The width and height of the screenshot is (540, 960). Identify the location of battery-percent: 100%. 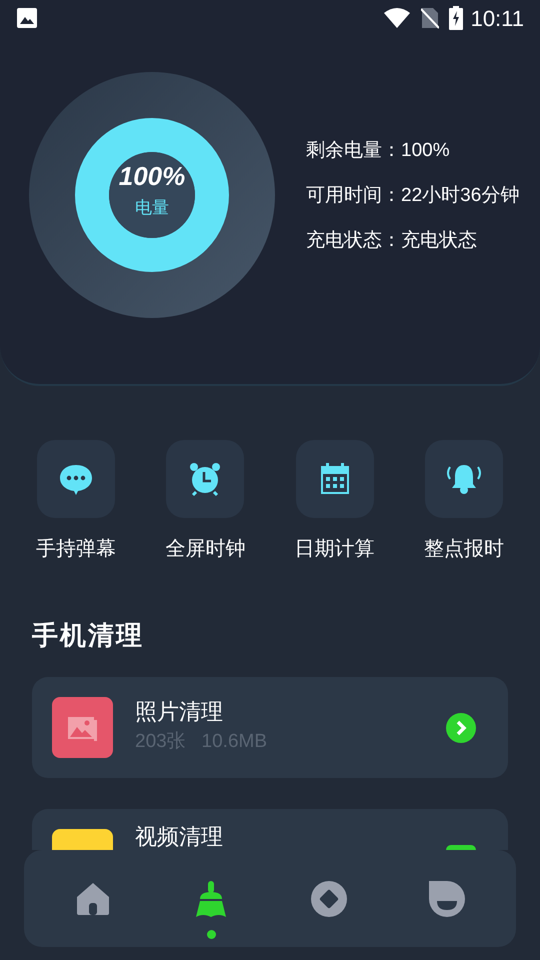
(152, 176).